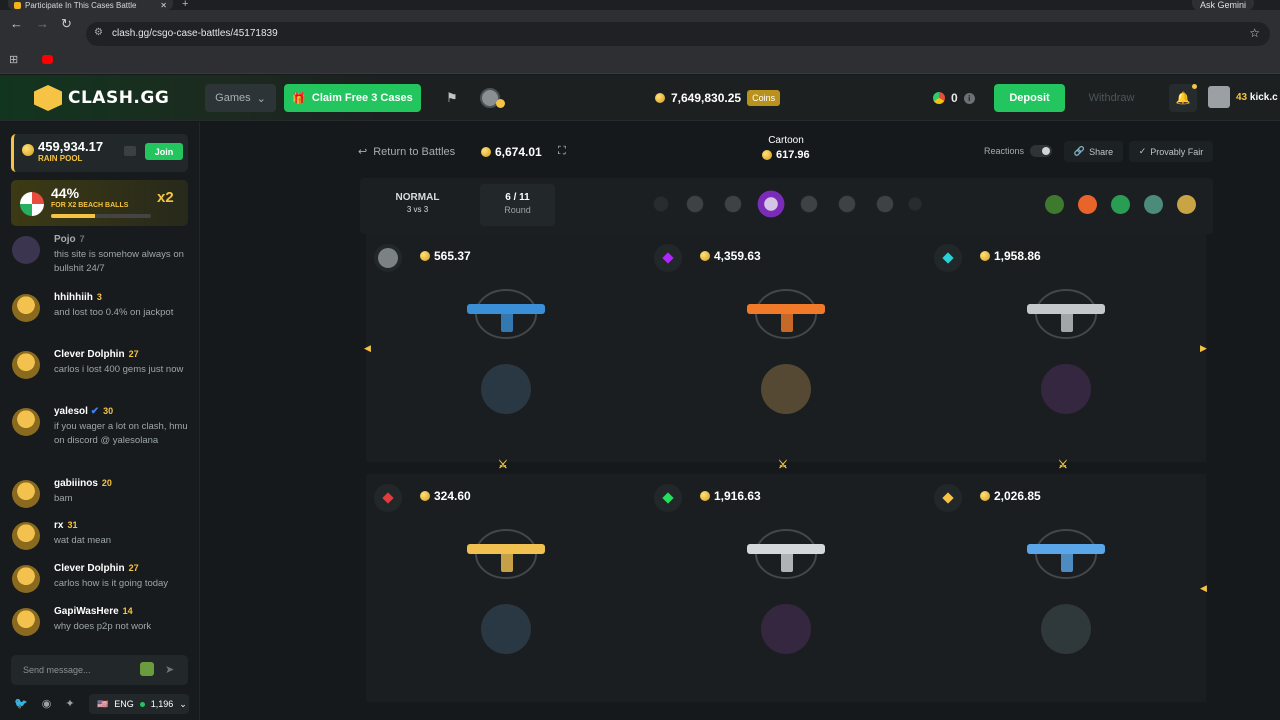  Describe the element at coordinates (1004, 151) in the screenshot. I see `reactions-label: Reactions` at that location.